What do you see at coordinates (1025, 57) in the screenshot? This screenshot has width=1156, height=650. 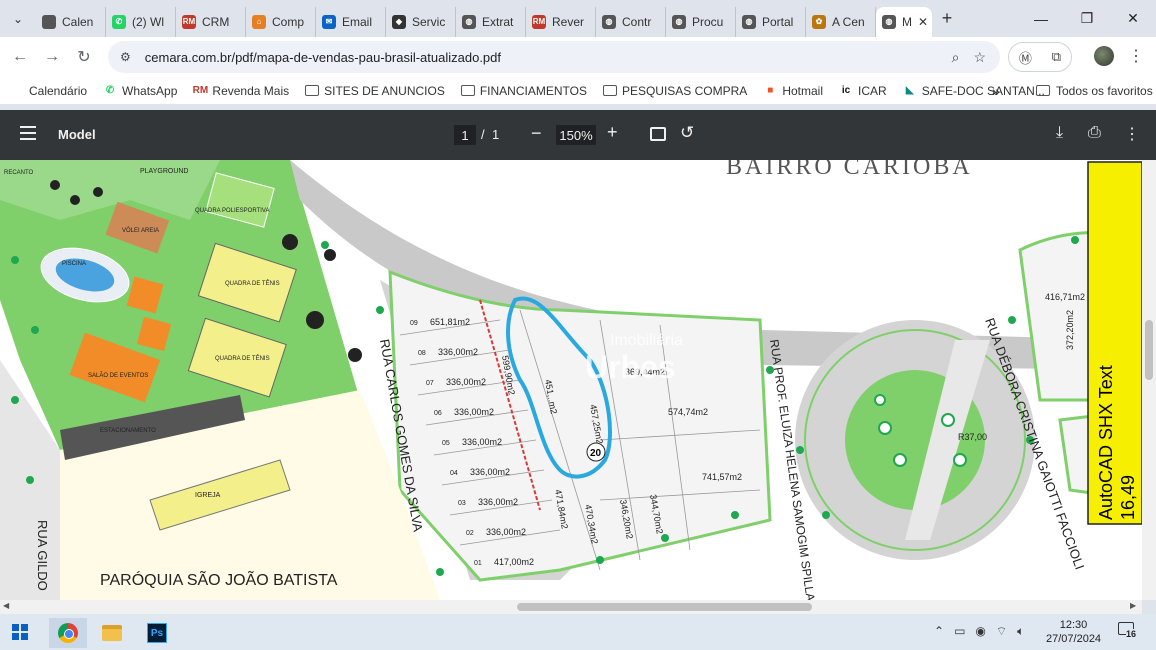 I see `extension-m-icon: Ⓜ` at bounding box center [1025, 57].